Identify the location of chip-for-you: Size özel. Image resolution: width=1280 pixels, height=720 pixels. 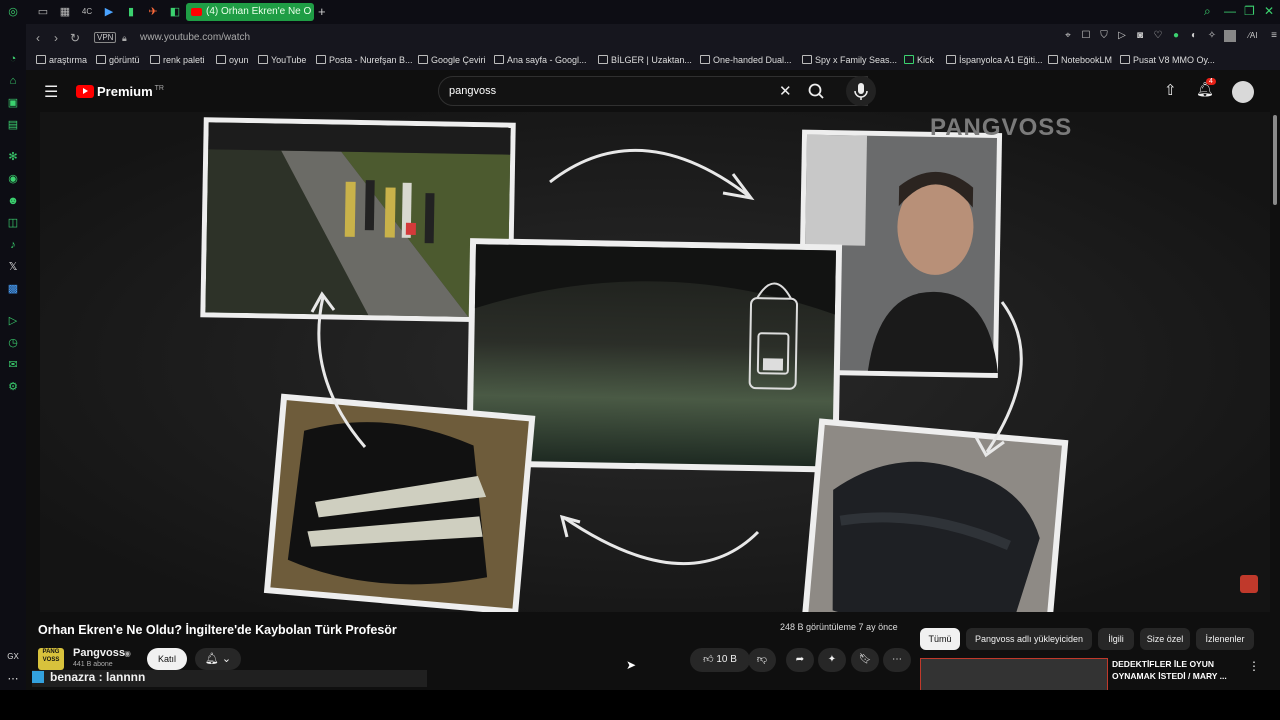
(1165, 639).